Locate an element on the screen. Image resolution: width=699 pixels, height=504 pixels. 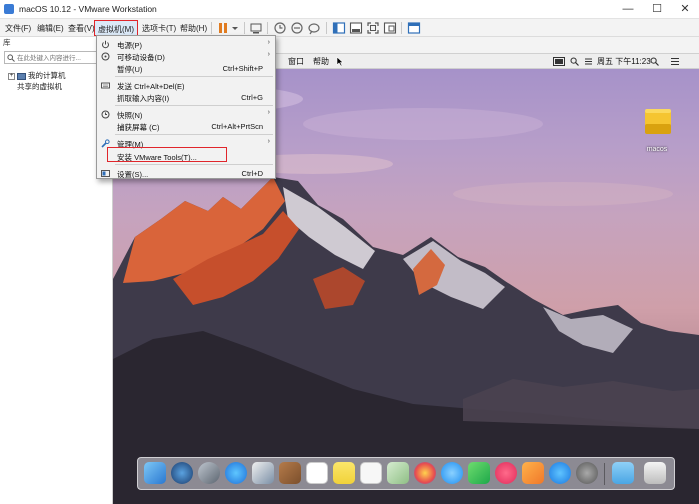
vmware-app-icon is located at coordinates (9, 9).